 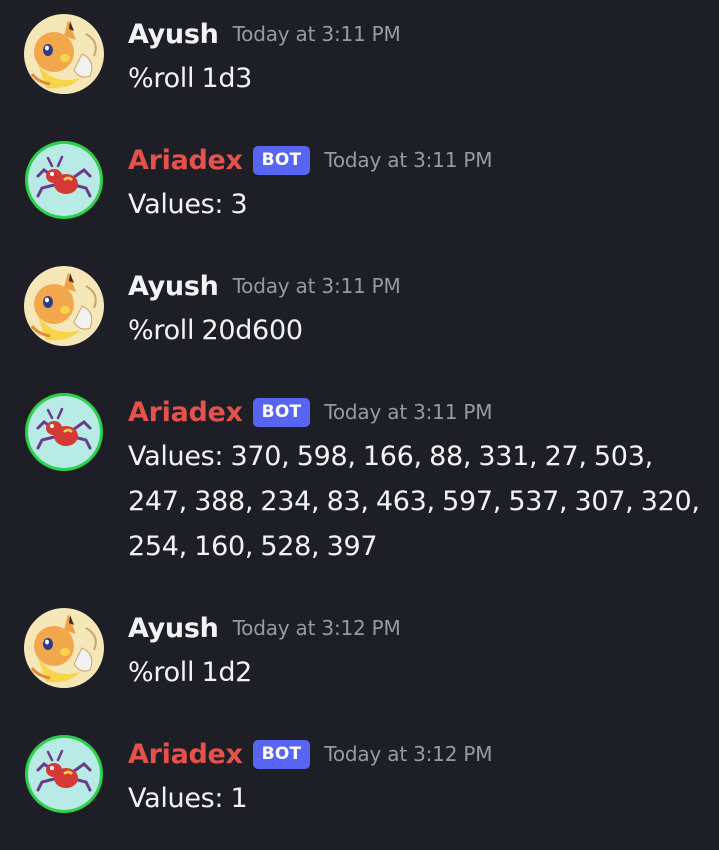 What do you see at coordinates (188, 204) in the screenshot?
I see `message-content: Values: 3` at bounding box center [188, 204].